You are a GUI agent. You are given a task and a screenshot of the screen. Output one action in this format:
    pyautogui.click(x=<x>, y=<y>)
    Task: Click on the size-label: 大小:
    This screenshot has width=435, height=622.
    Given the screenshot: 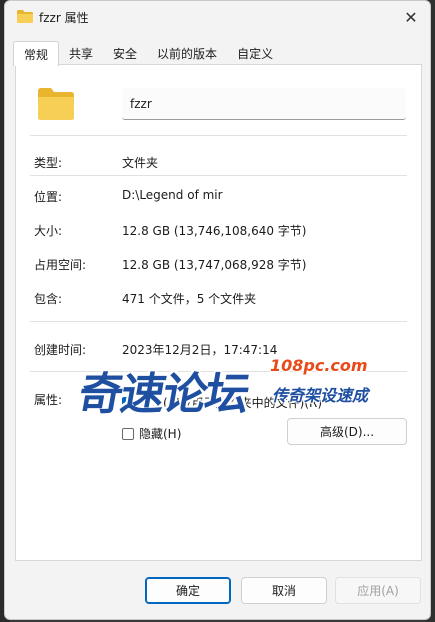 What is the action you would take?
    pyautogui.click(x=48, y=231)
    